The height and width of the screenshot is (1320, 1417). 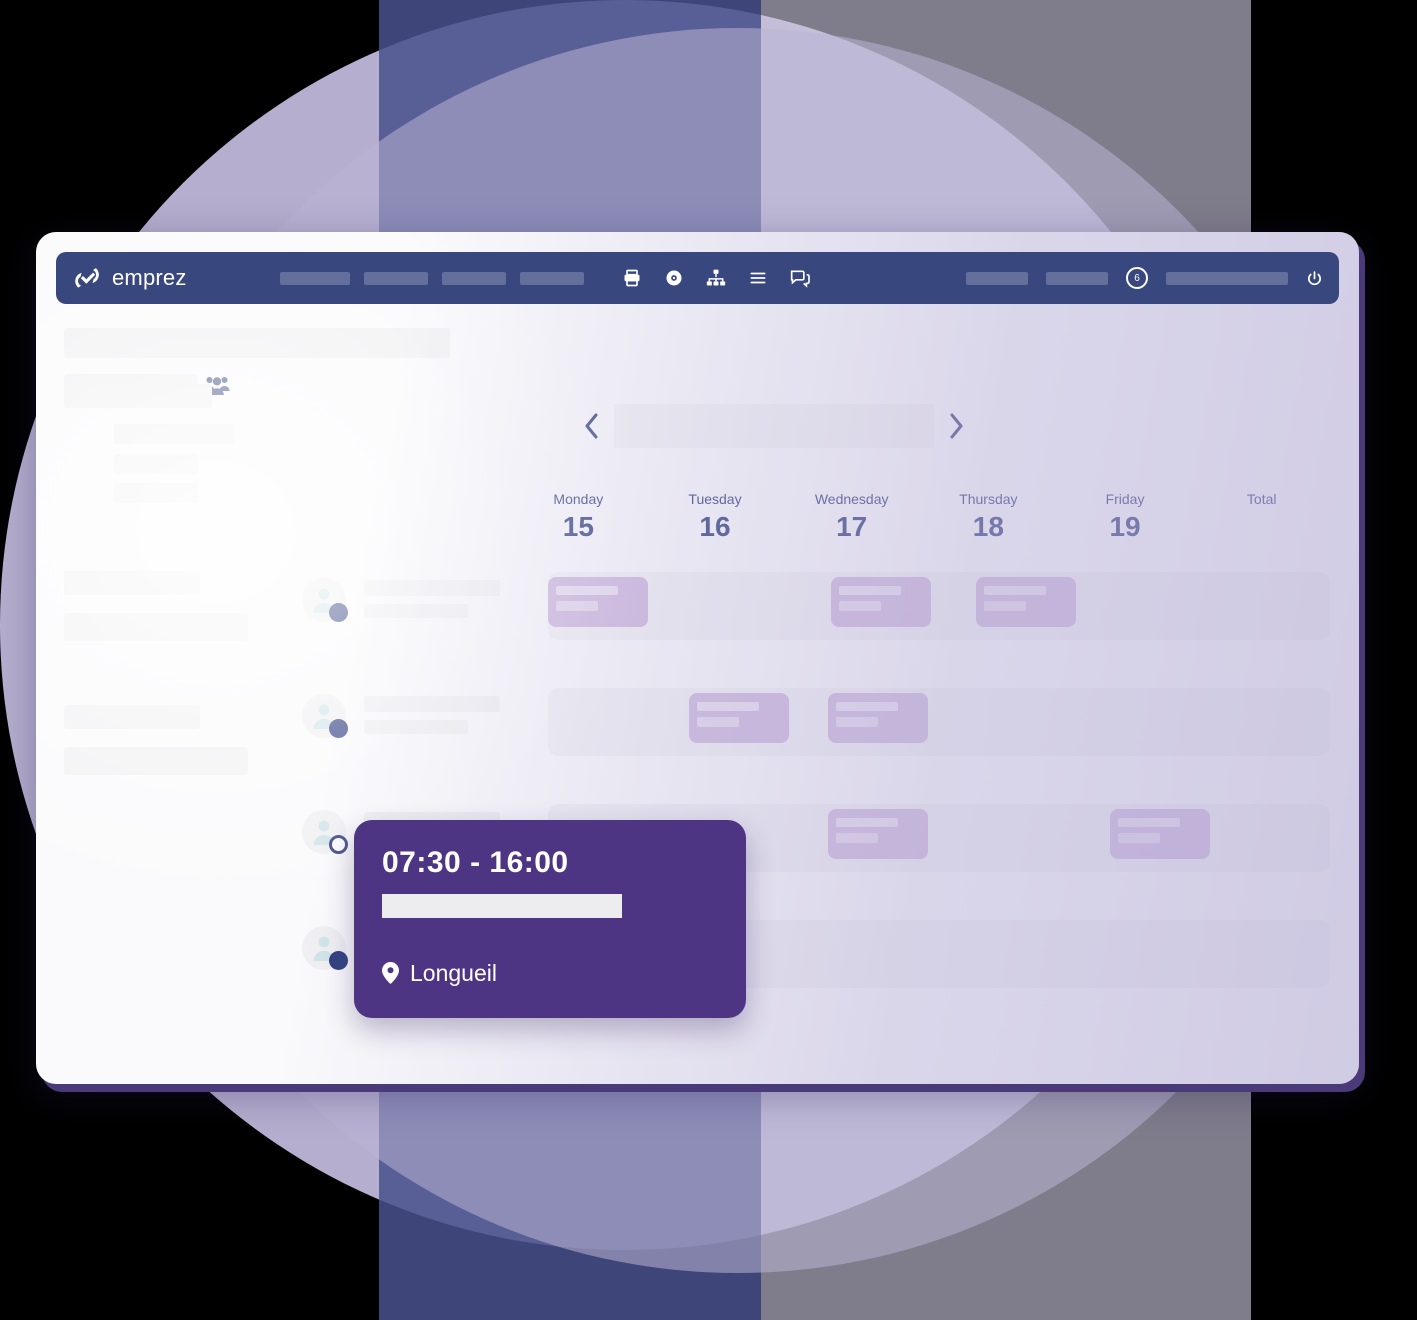 I want to click on day-header-friday: Friday 19, so click(x=1125, y=521).